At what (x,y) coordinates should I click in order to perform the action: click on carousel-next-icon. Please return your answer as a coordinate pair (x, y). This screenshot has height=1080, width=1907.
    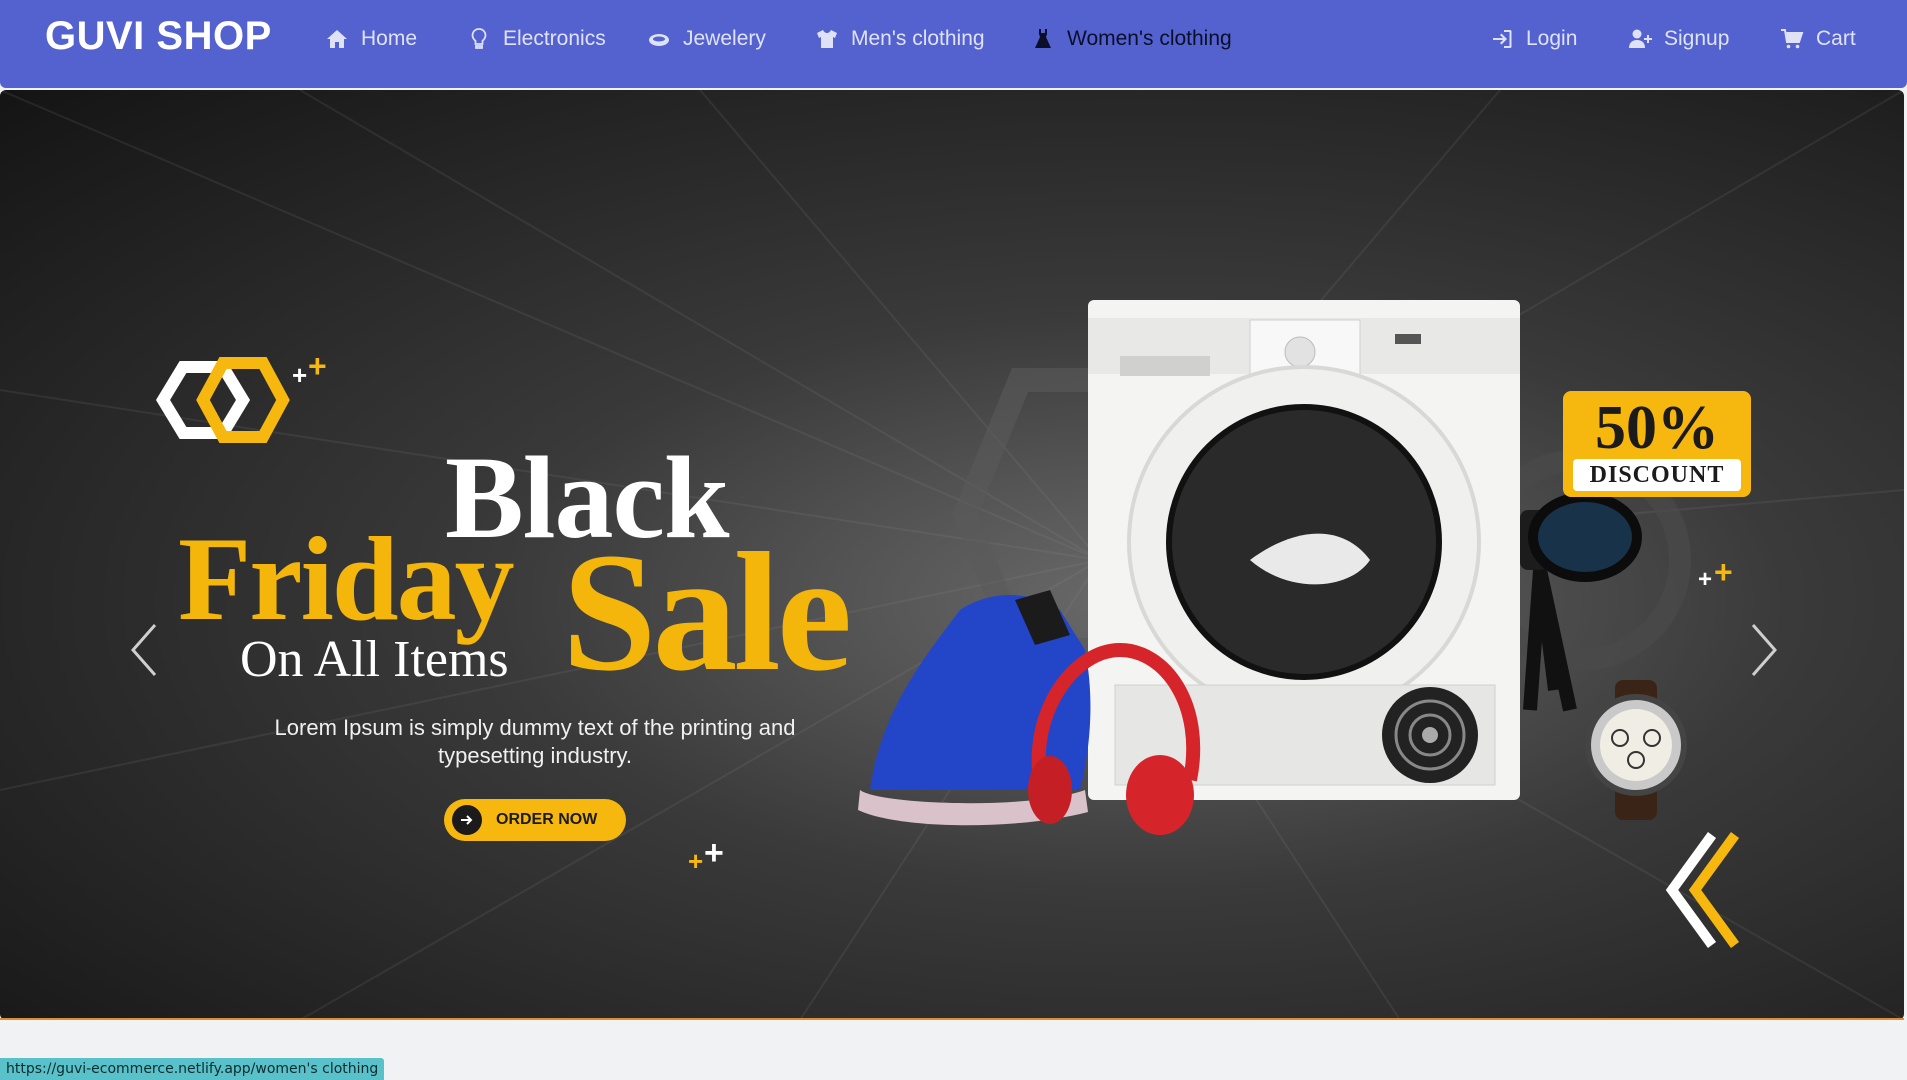
    Looking at the image, I should click on (1763, 650).